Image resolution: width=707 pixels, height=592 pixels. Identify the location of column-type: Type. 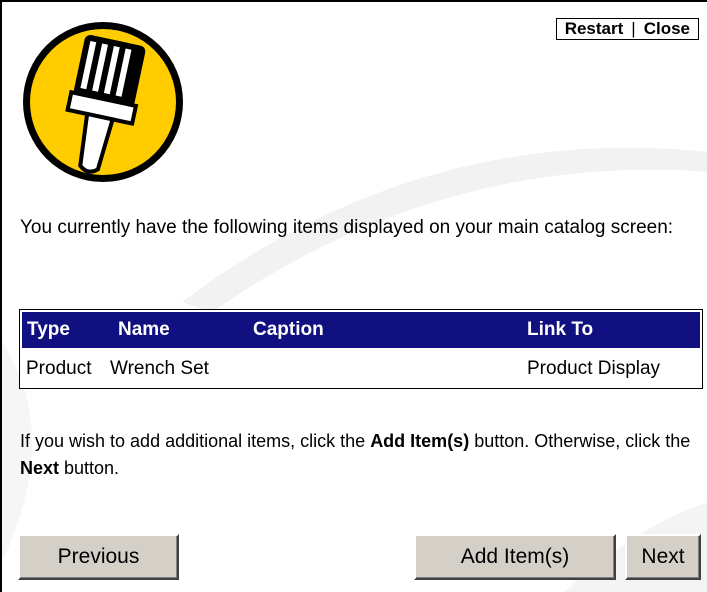
(48, 329).